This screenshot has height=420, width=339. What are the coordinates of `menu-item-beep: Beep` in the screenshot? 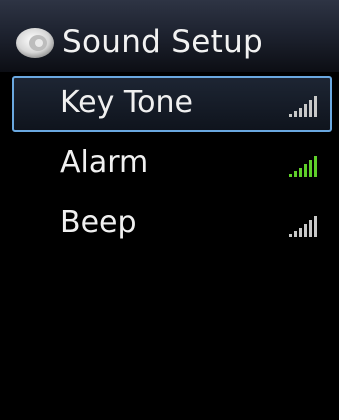 It's located at (172, 224).